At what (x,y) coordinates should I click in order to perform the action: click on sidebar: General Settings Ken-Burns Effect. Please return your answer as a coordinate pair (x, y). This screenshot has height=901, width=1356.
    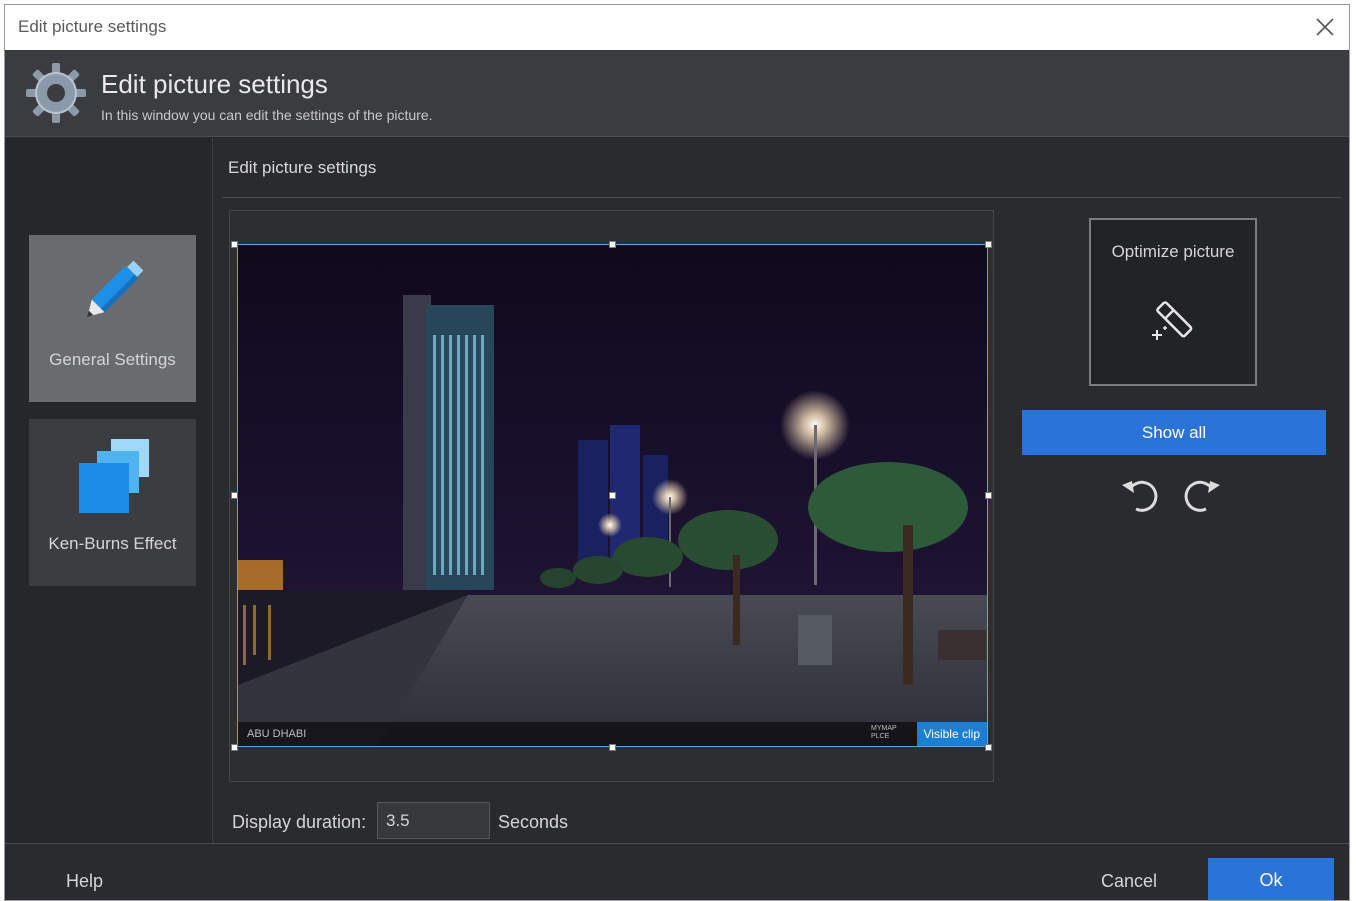
    Looking at the image, I should click on (109, 490).